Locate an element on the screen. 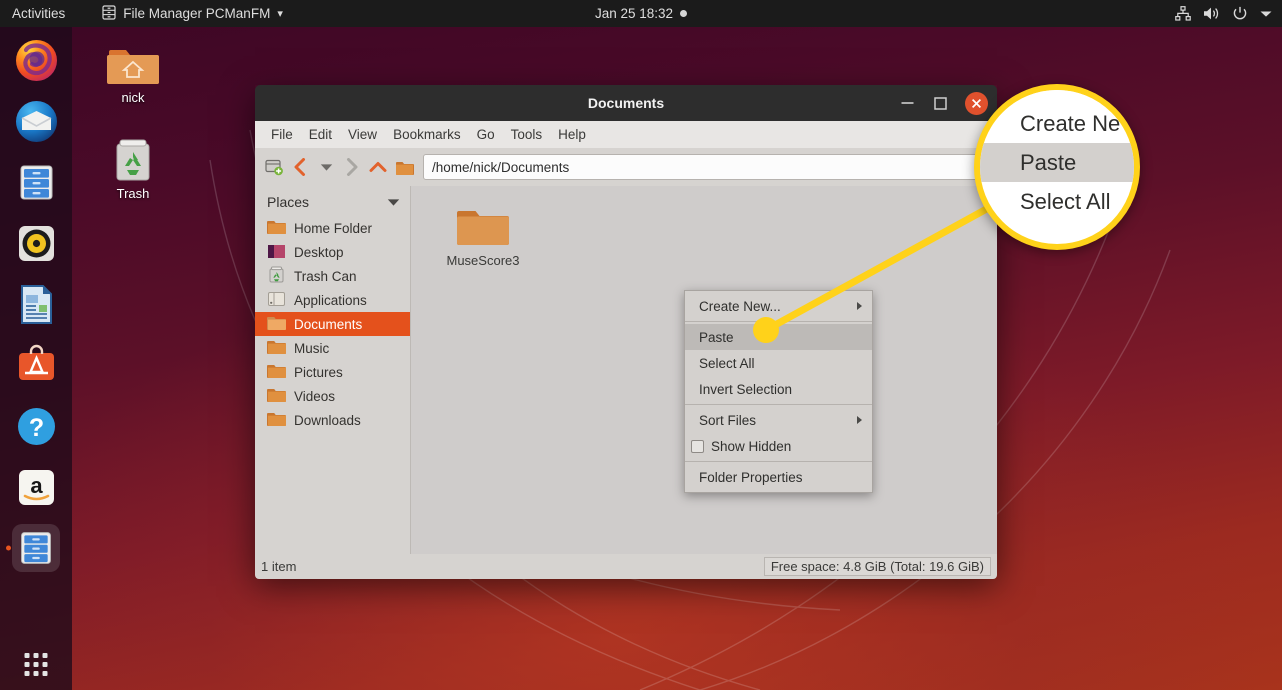 Image resolution: width=1282 pixels, height=690 pixels. dock-item-thunderbird is located at coordinates (36, 121).